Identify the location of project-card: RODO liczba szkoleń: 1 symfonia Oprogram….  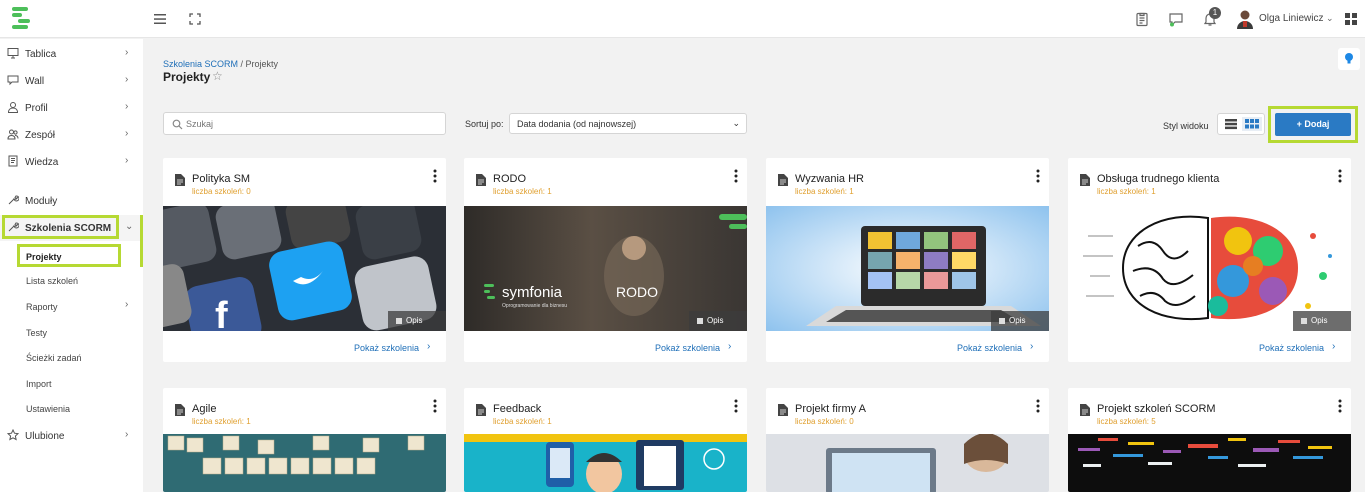
(605, 260).